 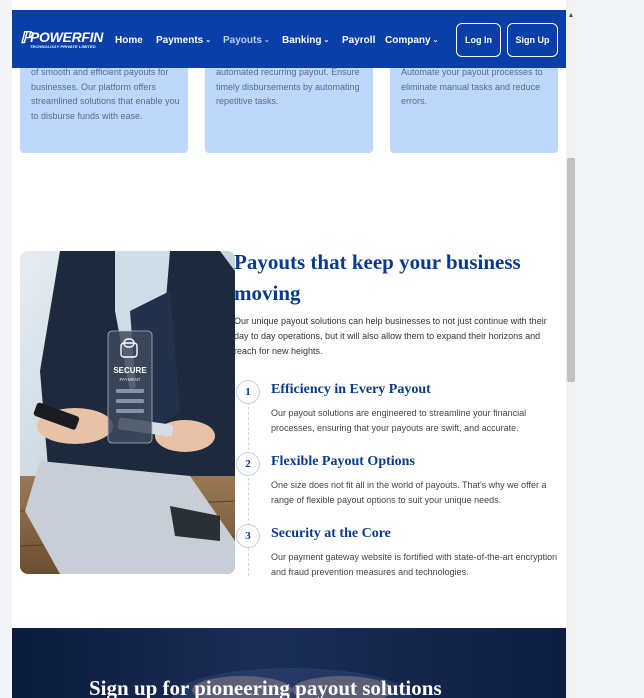 I want to click on nav-company-label: Company, so click(x=408, y=40).